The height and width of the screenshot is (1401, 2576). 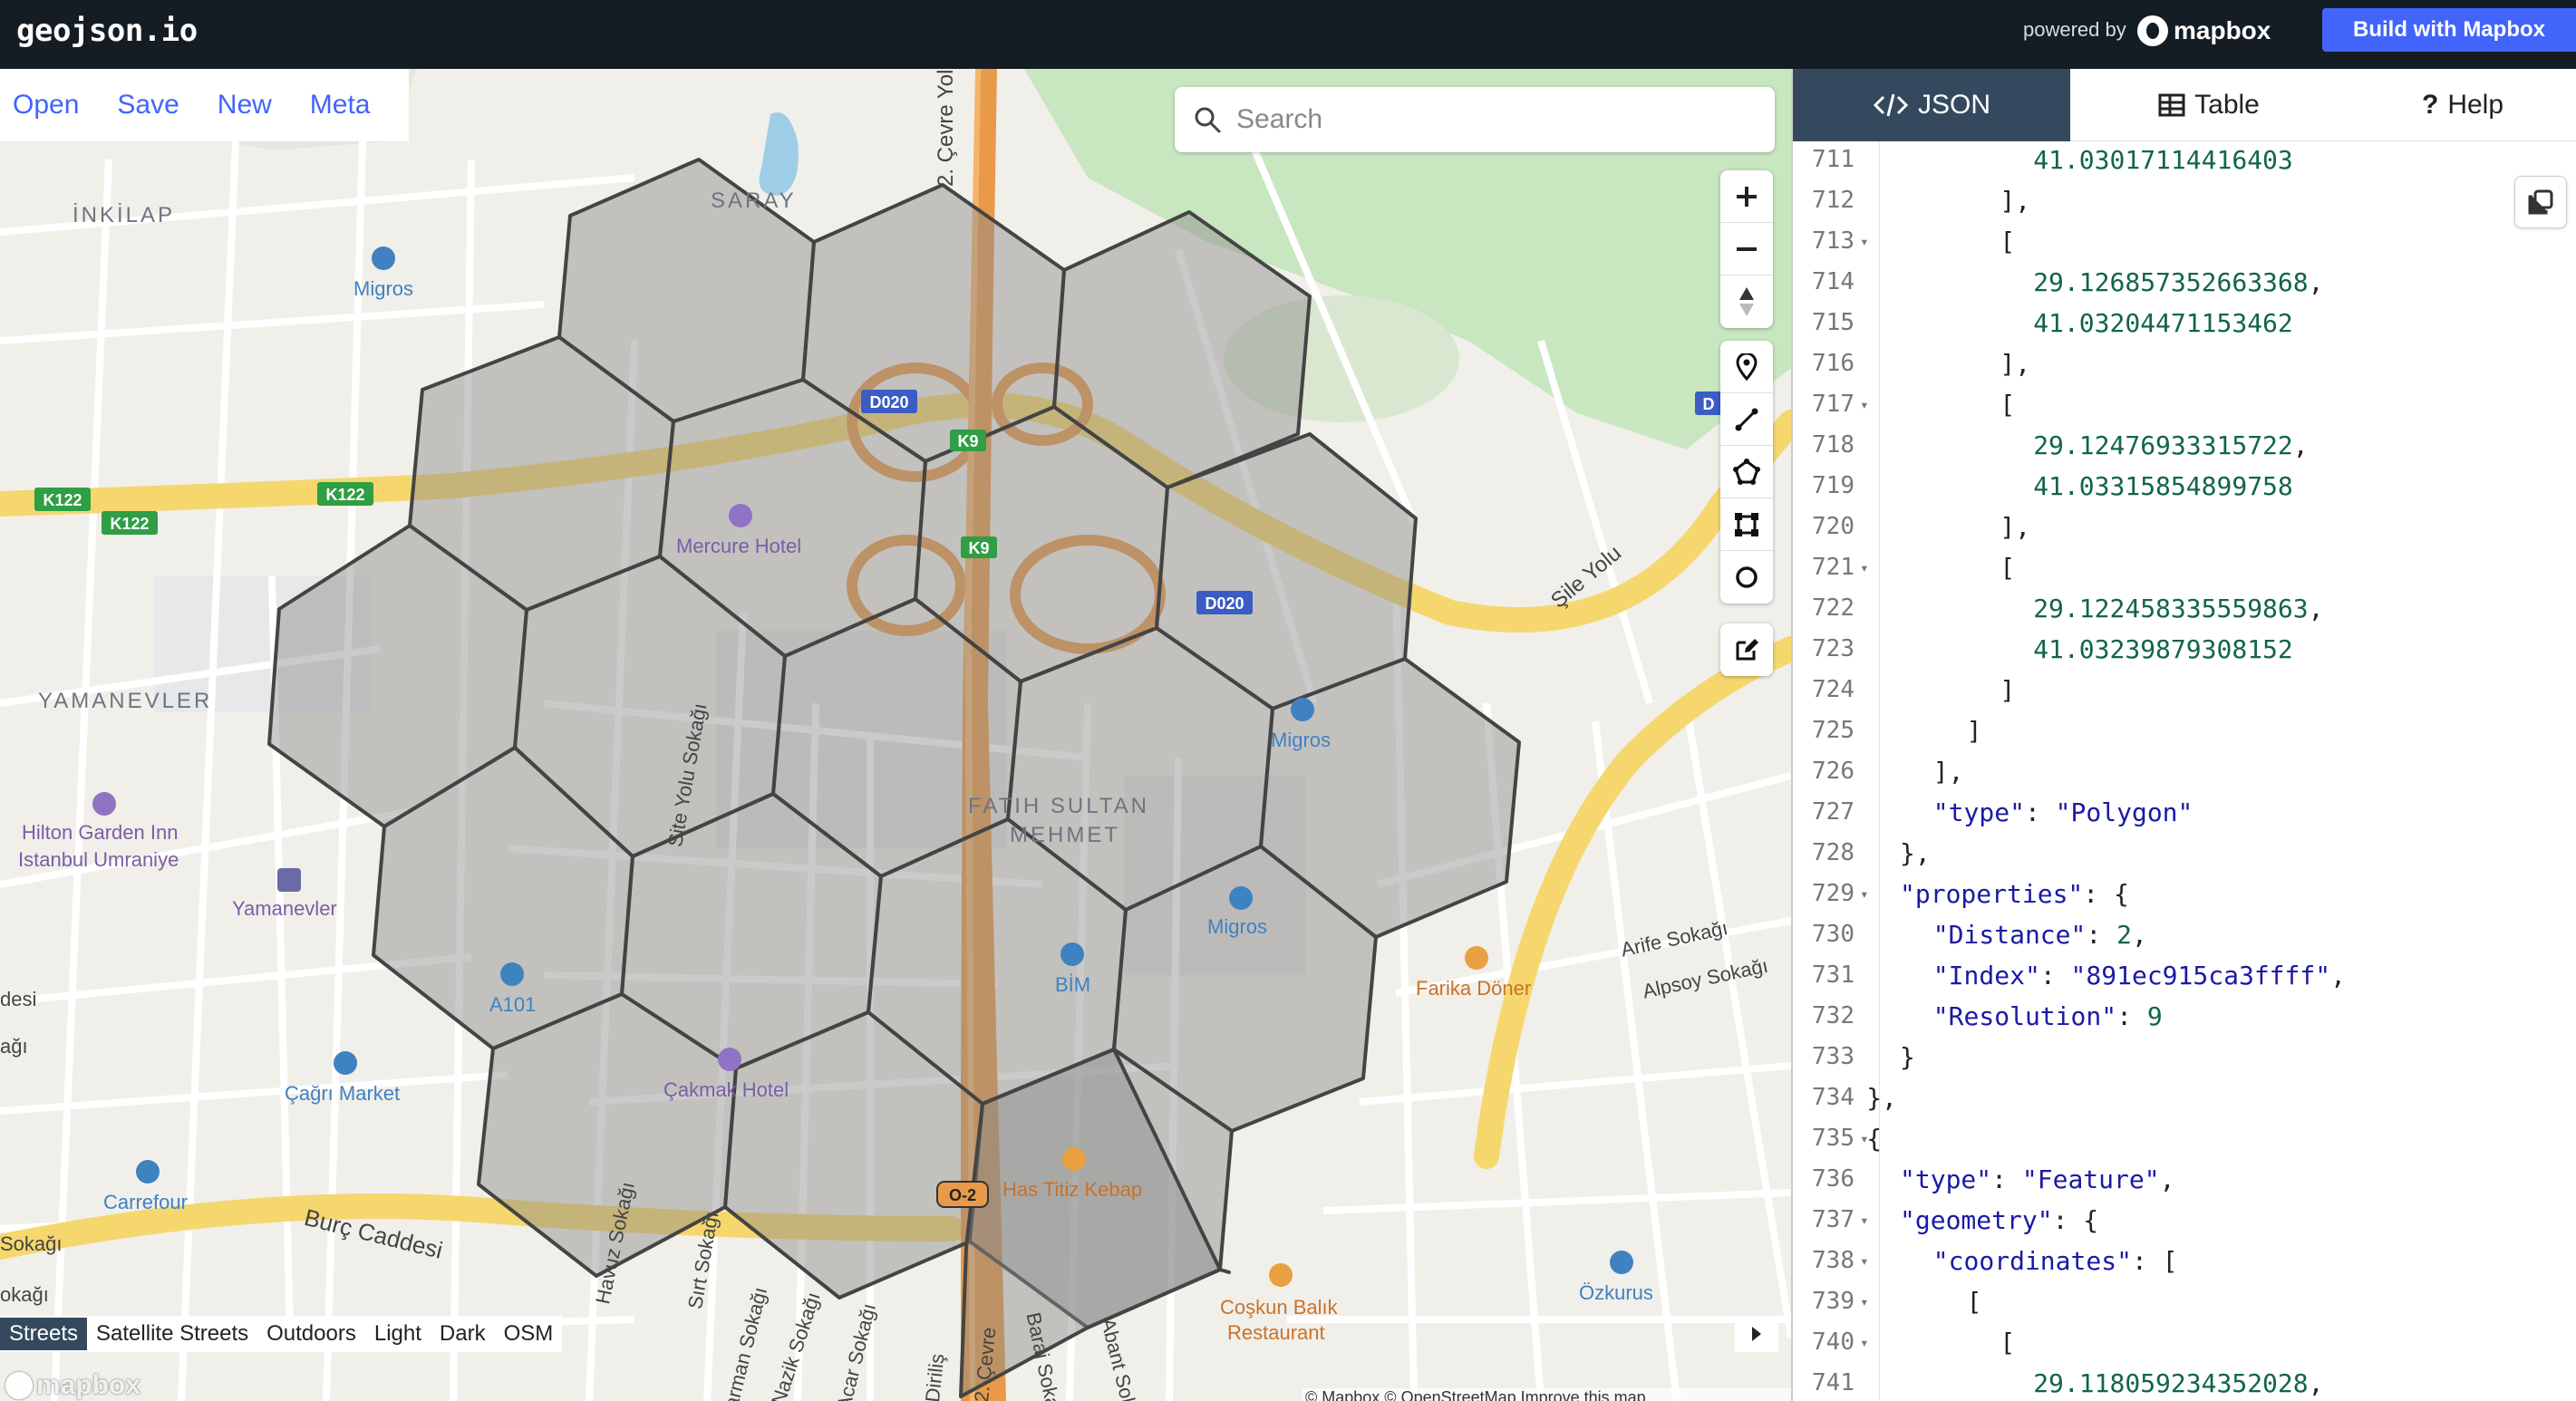 I want to click on poi-label: Istanbul Umraniye, so click(x=98, y=860).